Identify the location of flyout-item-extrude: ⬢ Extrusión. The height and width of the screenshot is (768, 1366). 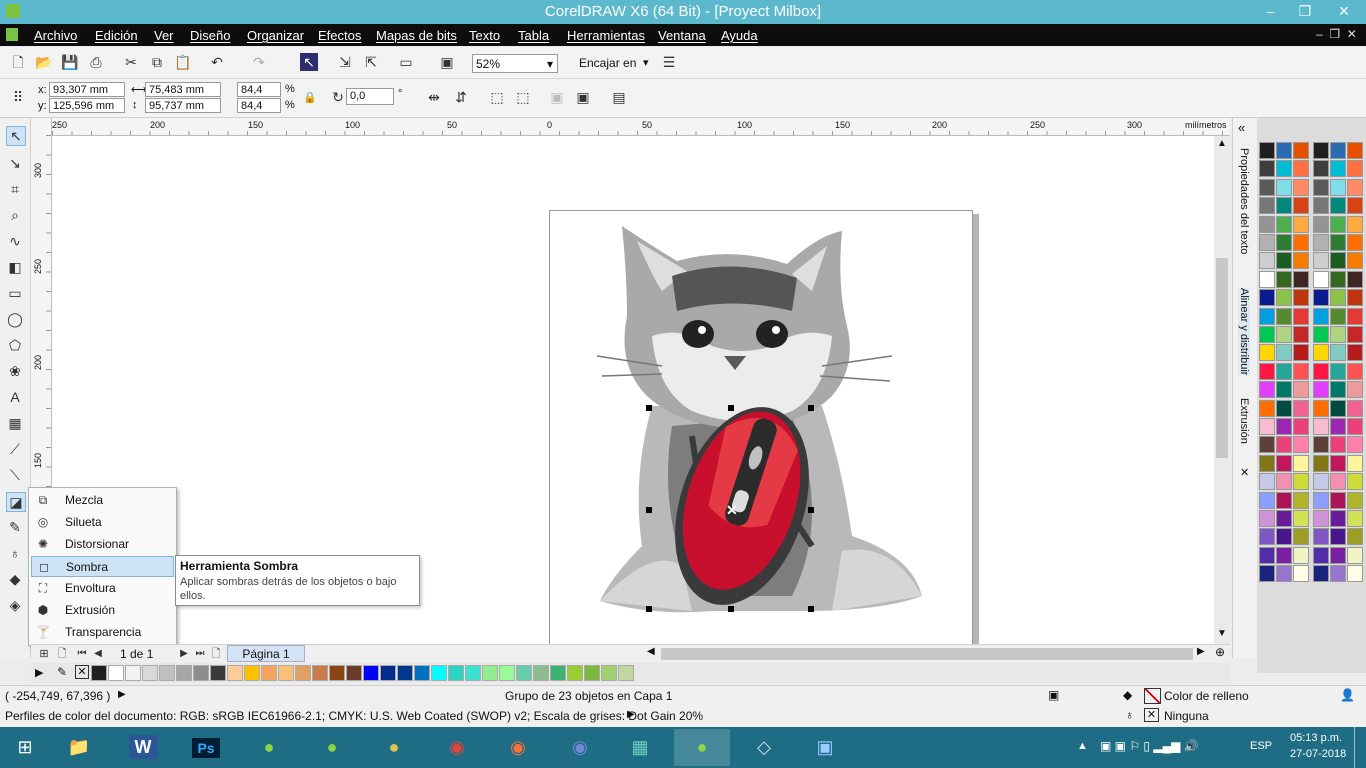
(102, 610).